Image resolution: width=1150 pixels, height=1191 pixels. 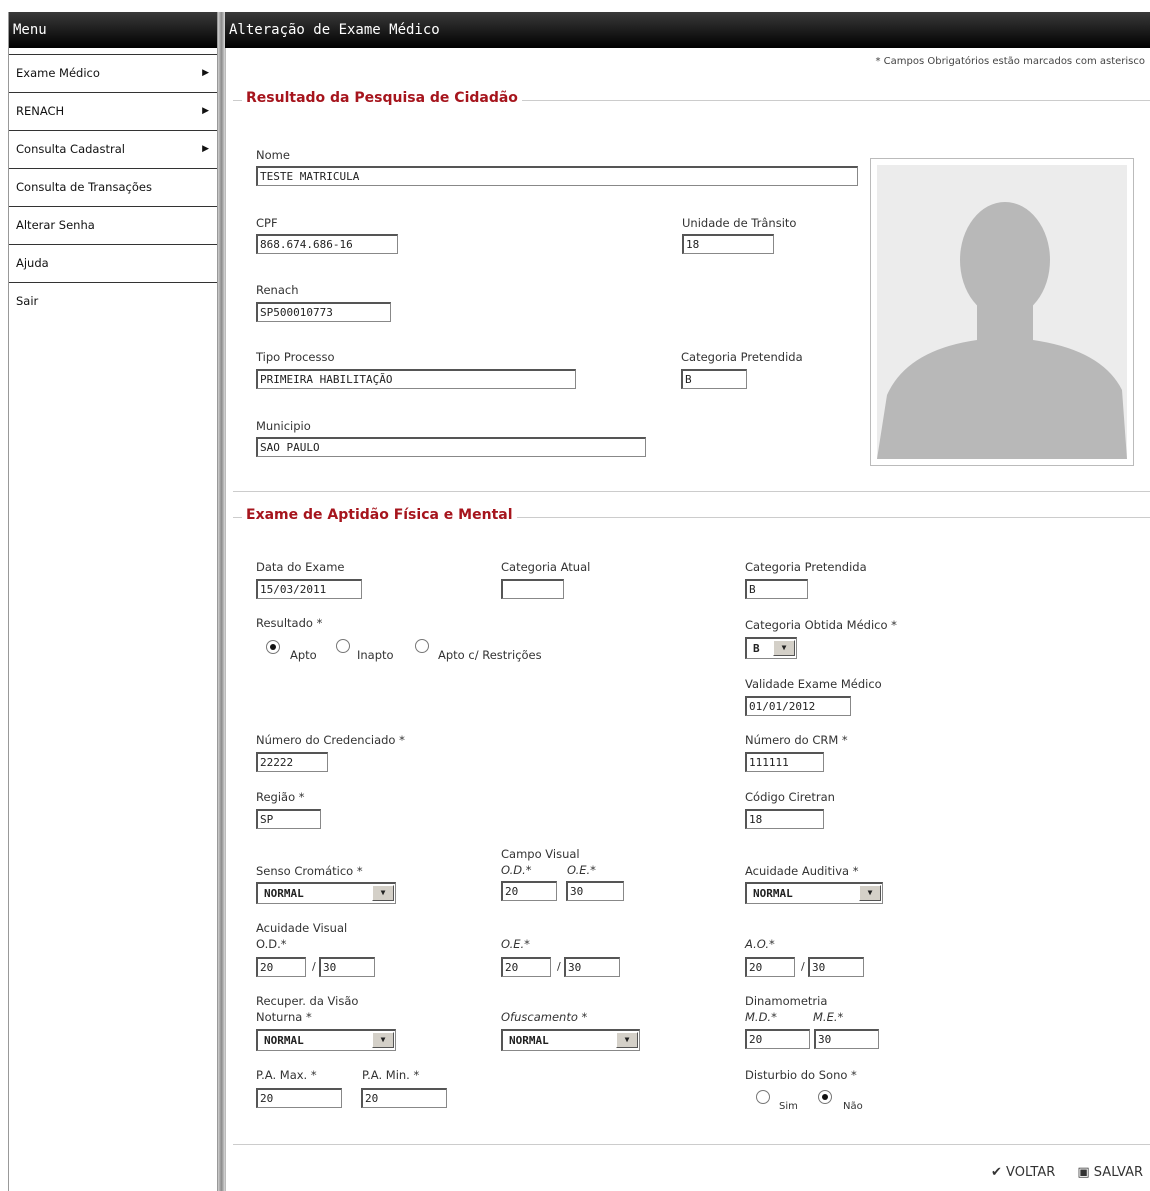 What do you see at coordinates (825, 1097) in the screenshot?
I see `radio-nao` at bounding box center [825, 1097].